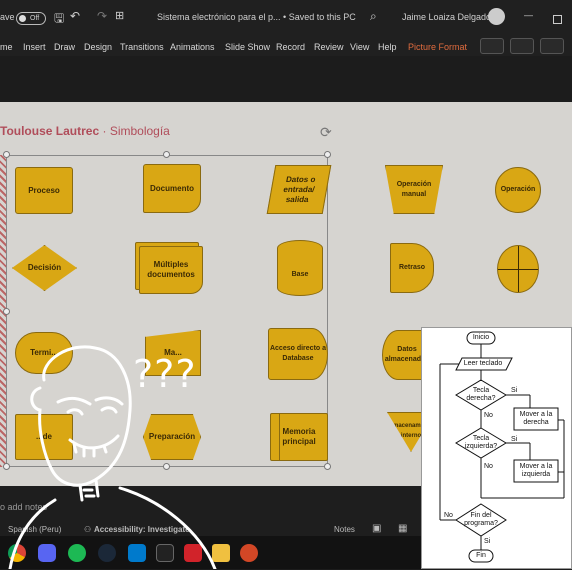 The height and width of the screenshot is (570, 572). Describe the element at coordinates (414, 189) in the screenshot. I see `symbol-operacion-manual: Operación manual` at that location.